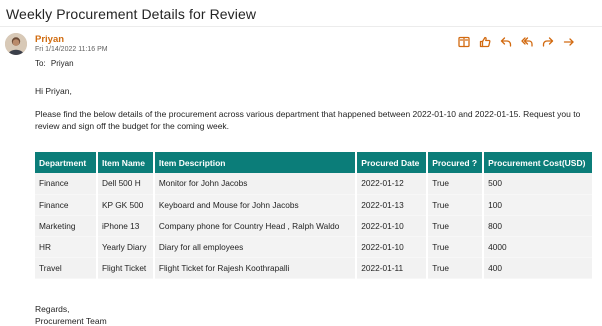 Image resolution: width=602 pixels, height=326 pixels. I want to click on reply-icon, so click(506, 42).